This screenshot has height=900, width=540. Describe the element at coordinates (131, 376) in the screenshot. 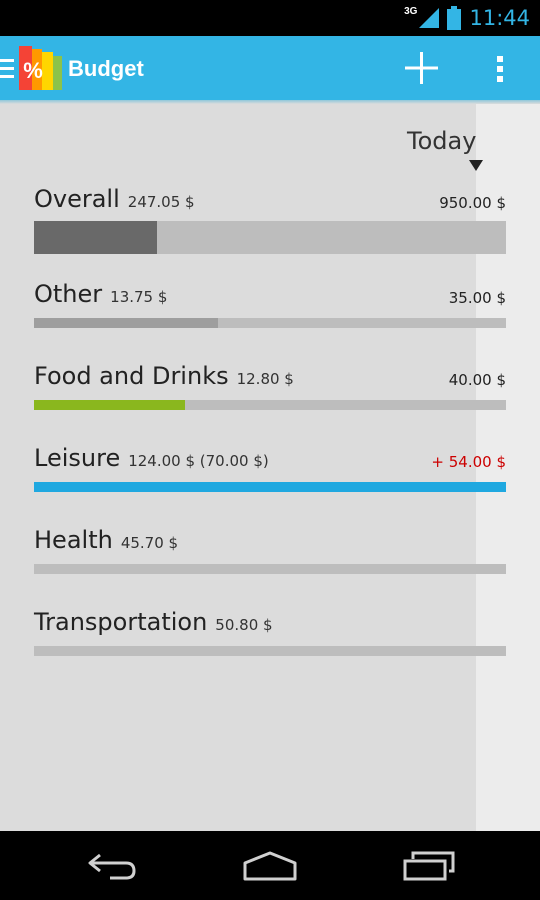

I see `category-name: Food and Drinks` at that location.